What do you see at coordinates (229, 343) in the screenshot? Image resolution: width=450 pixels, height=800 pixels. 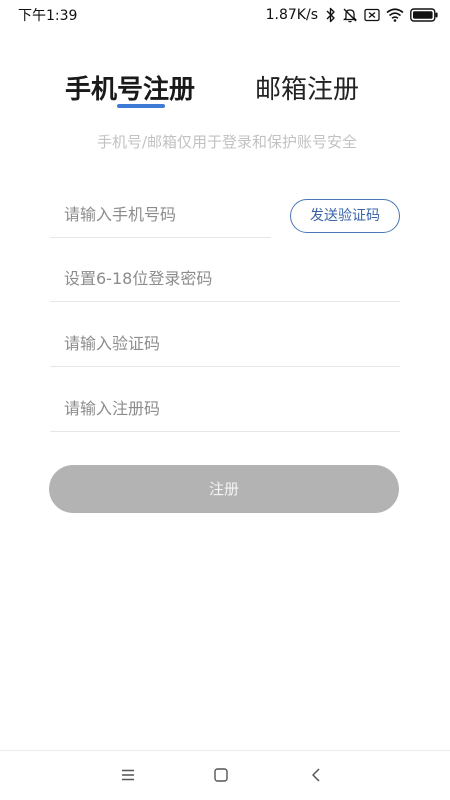 I see `verification-code-input` at bounding box center [229, 343].